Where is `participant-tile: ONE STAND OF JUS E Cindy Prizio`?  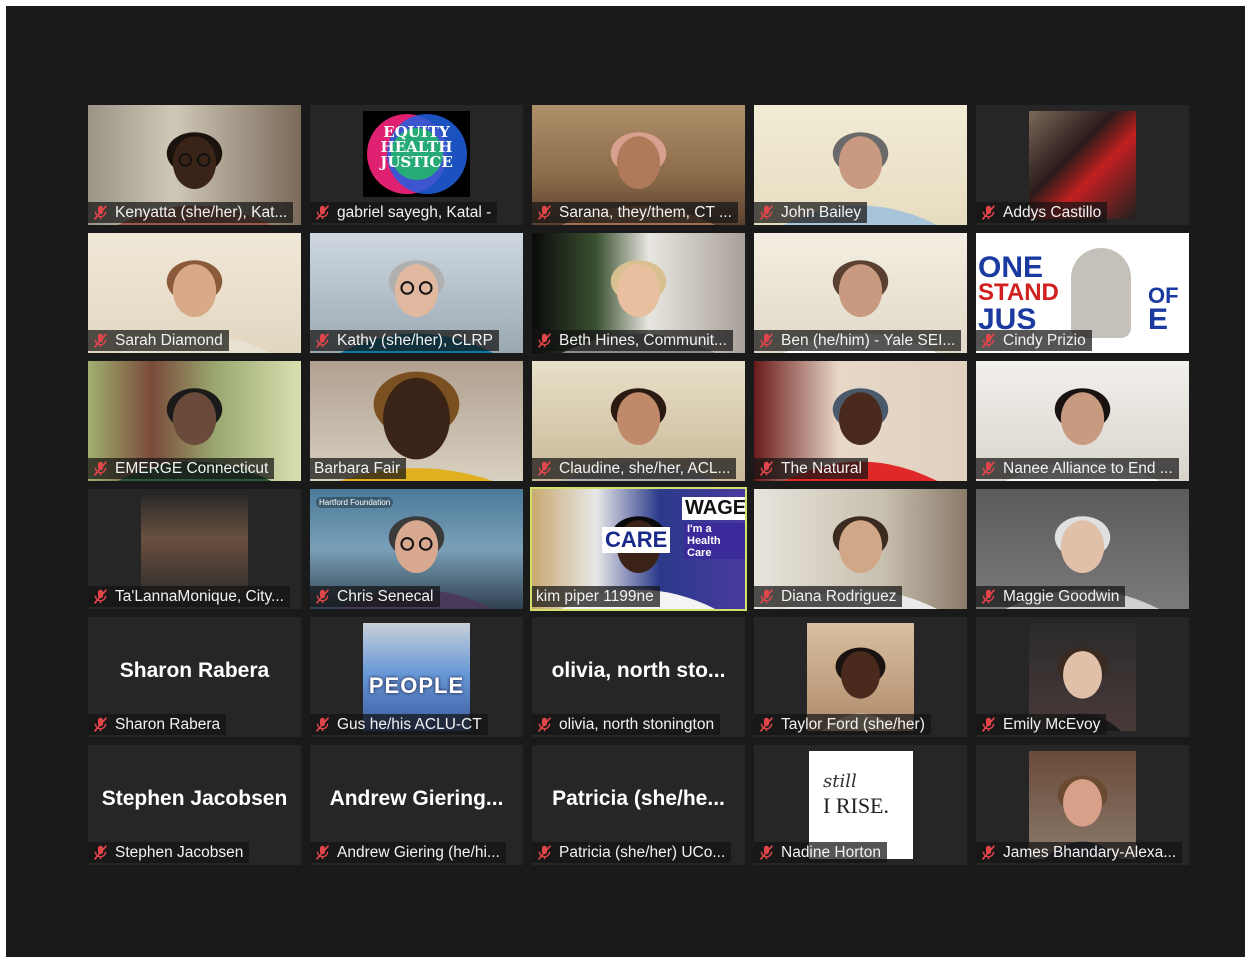 participant-tile: ONE STAND OF JUS E Cindy Prizio is located at coordinates (1082, 293).